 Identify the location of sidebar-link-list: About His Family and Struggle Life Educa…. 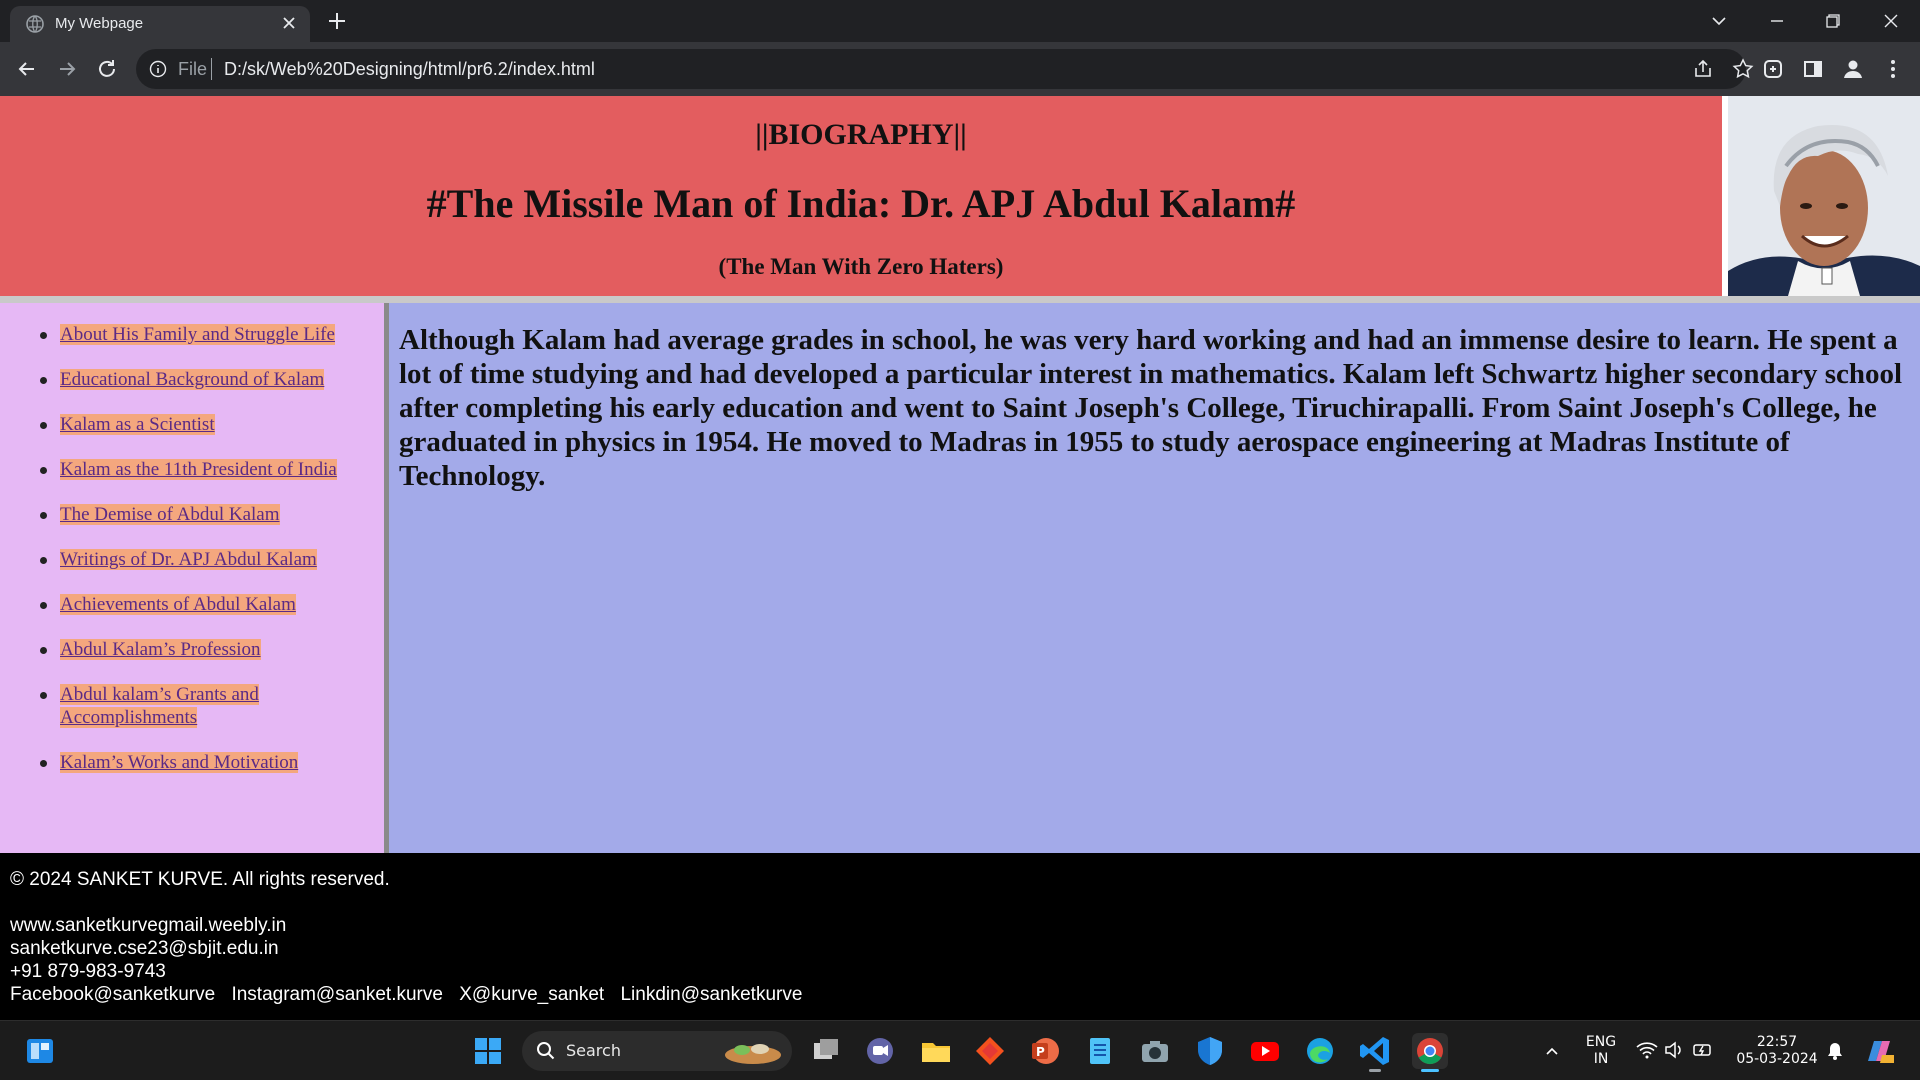
(192, 538).